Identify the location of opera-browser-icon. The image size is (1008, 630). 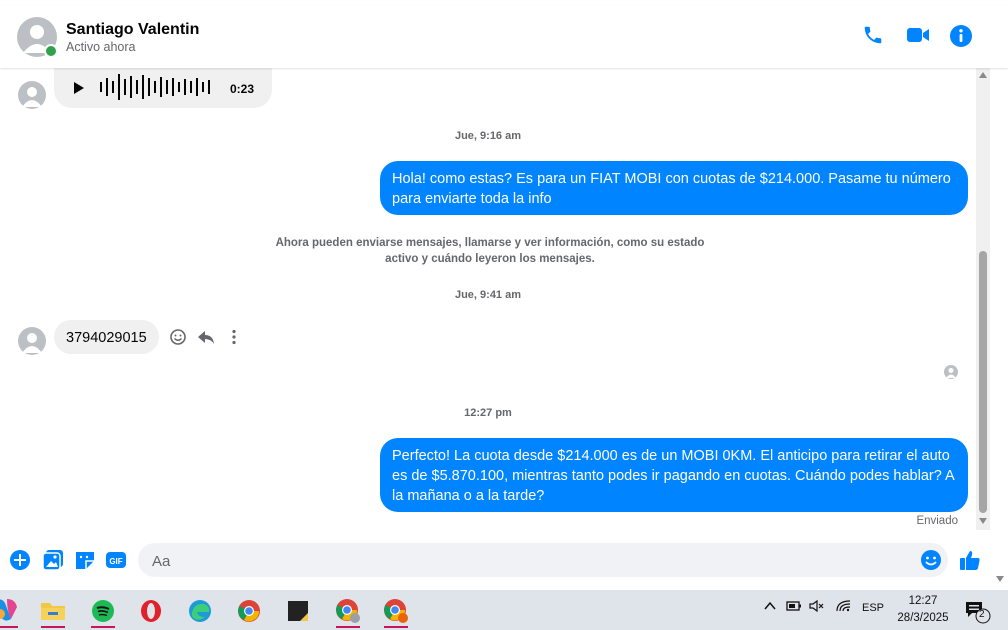
(151, 611).